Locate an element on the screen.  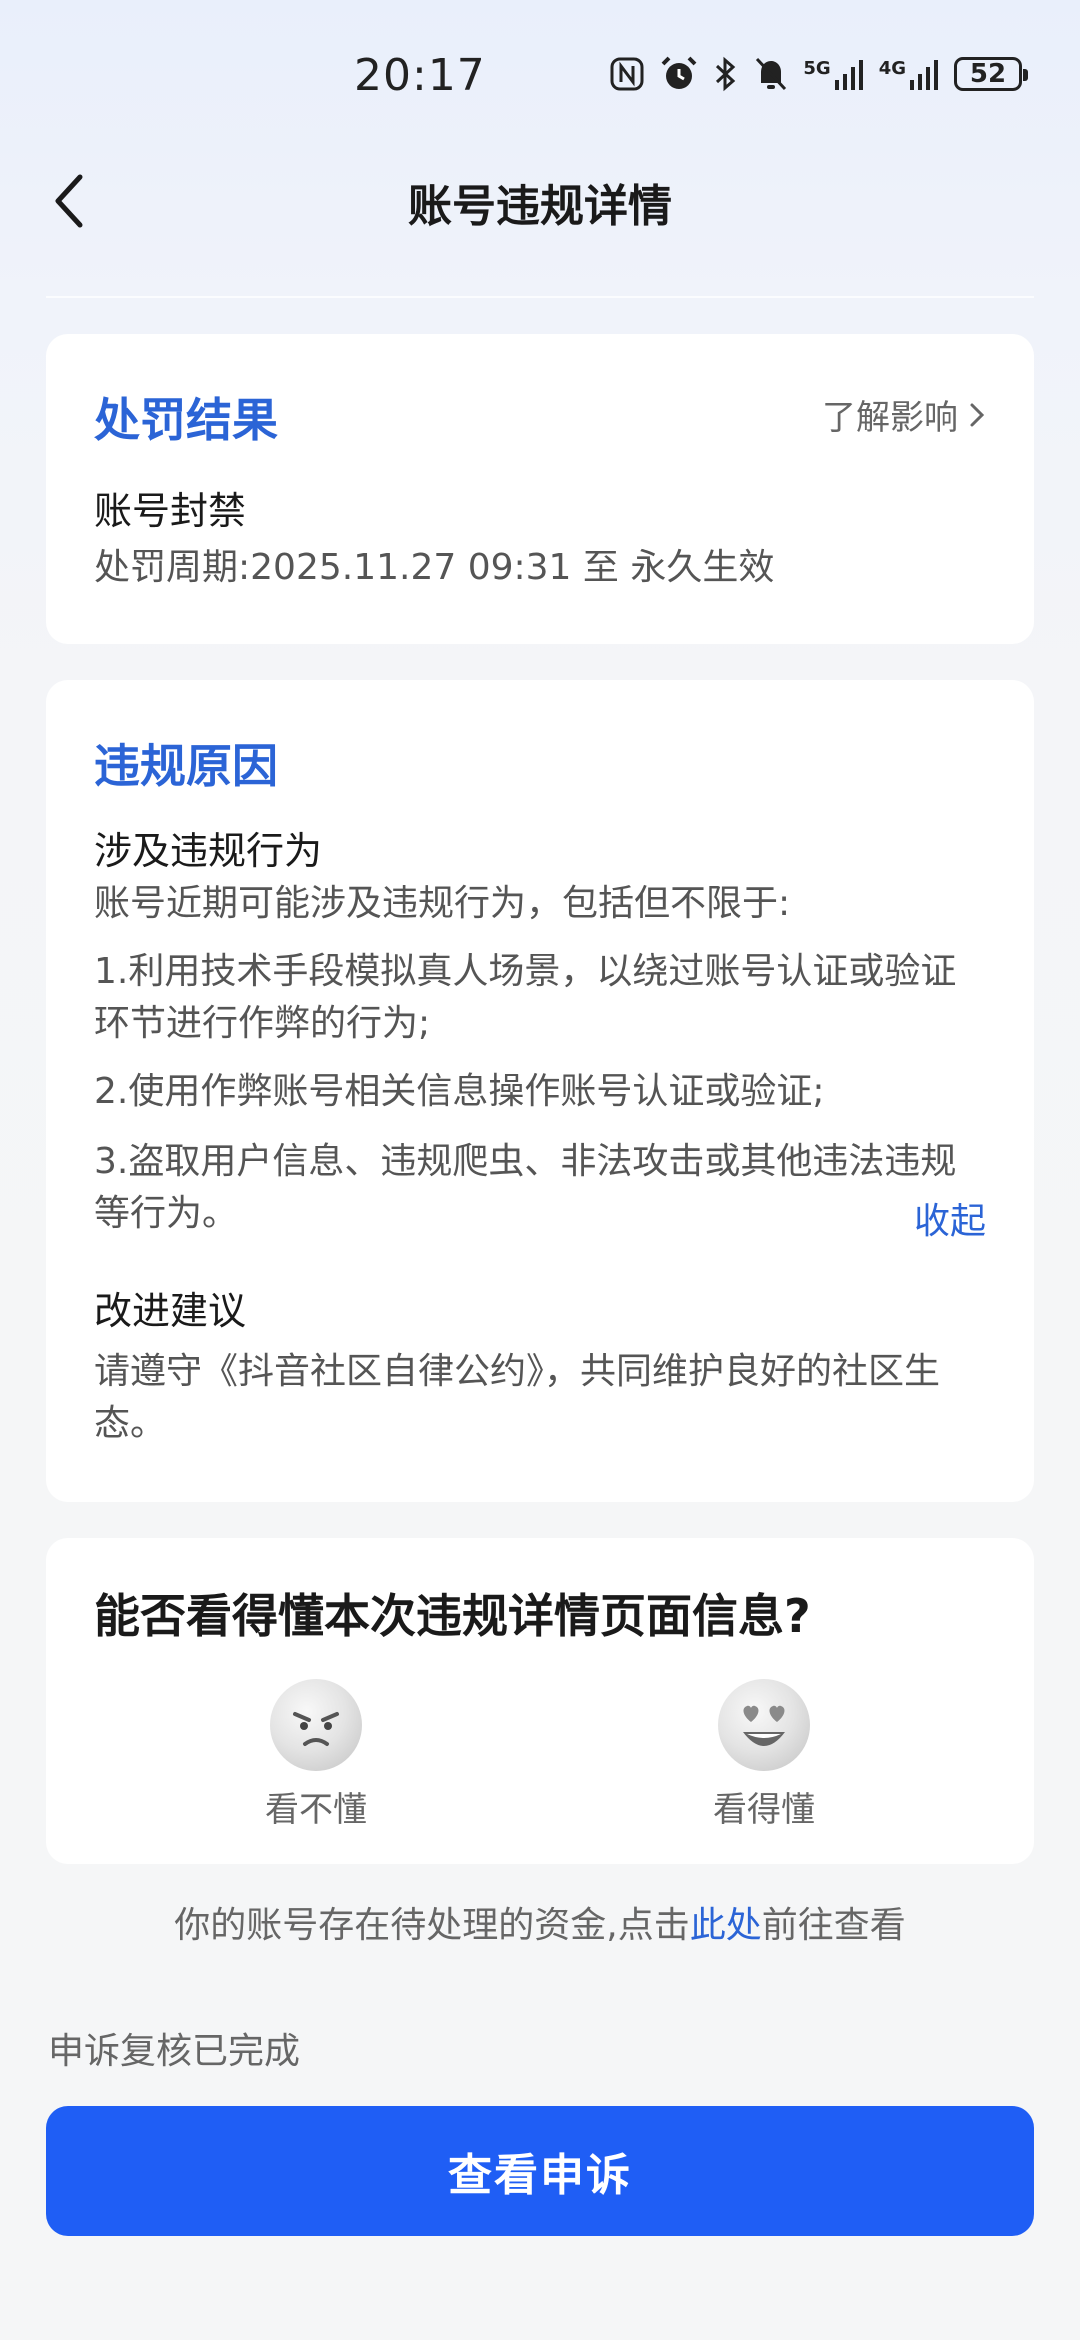
view-appeal-button: 查看申诉 is located at coordinates (540, 2171).